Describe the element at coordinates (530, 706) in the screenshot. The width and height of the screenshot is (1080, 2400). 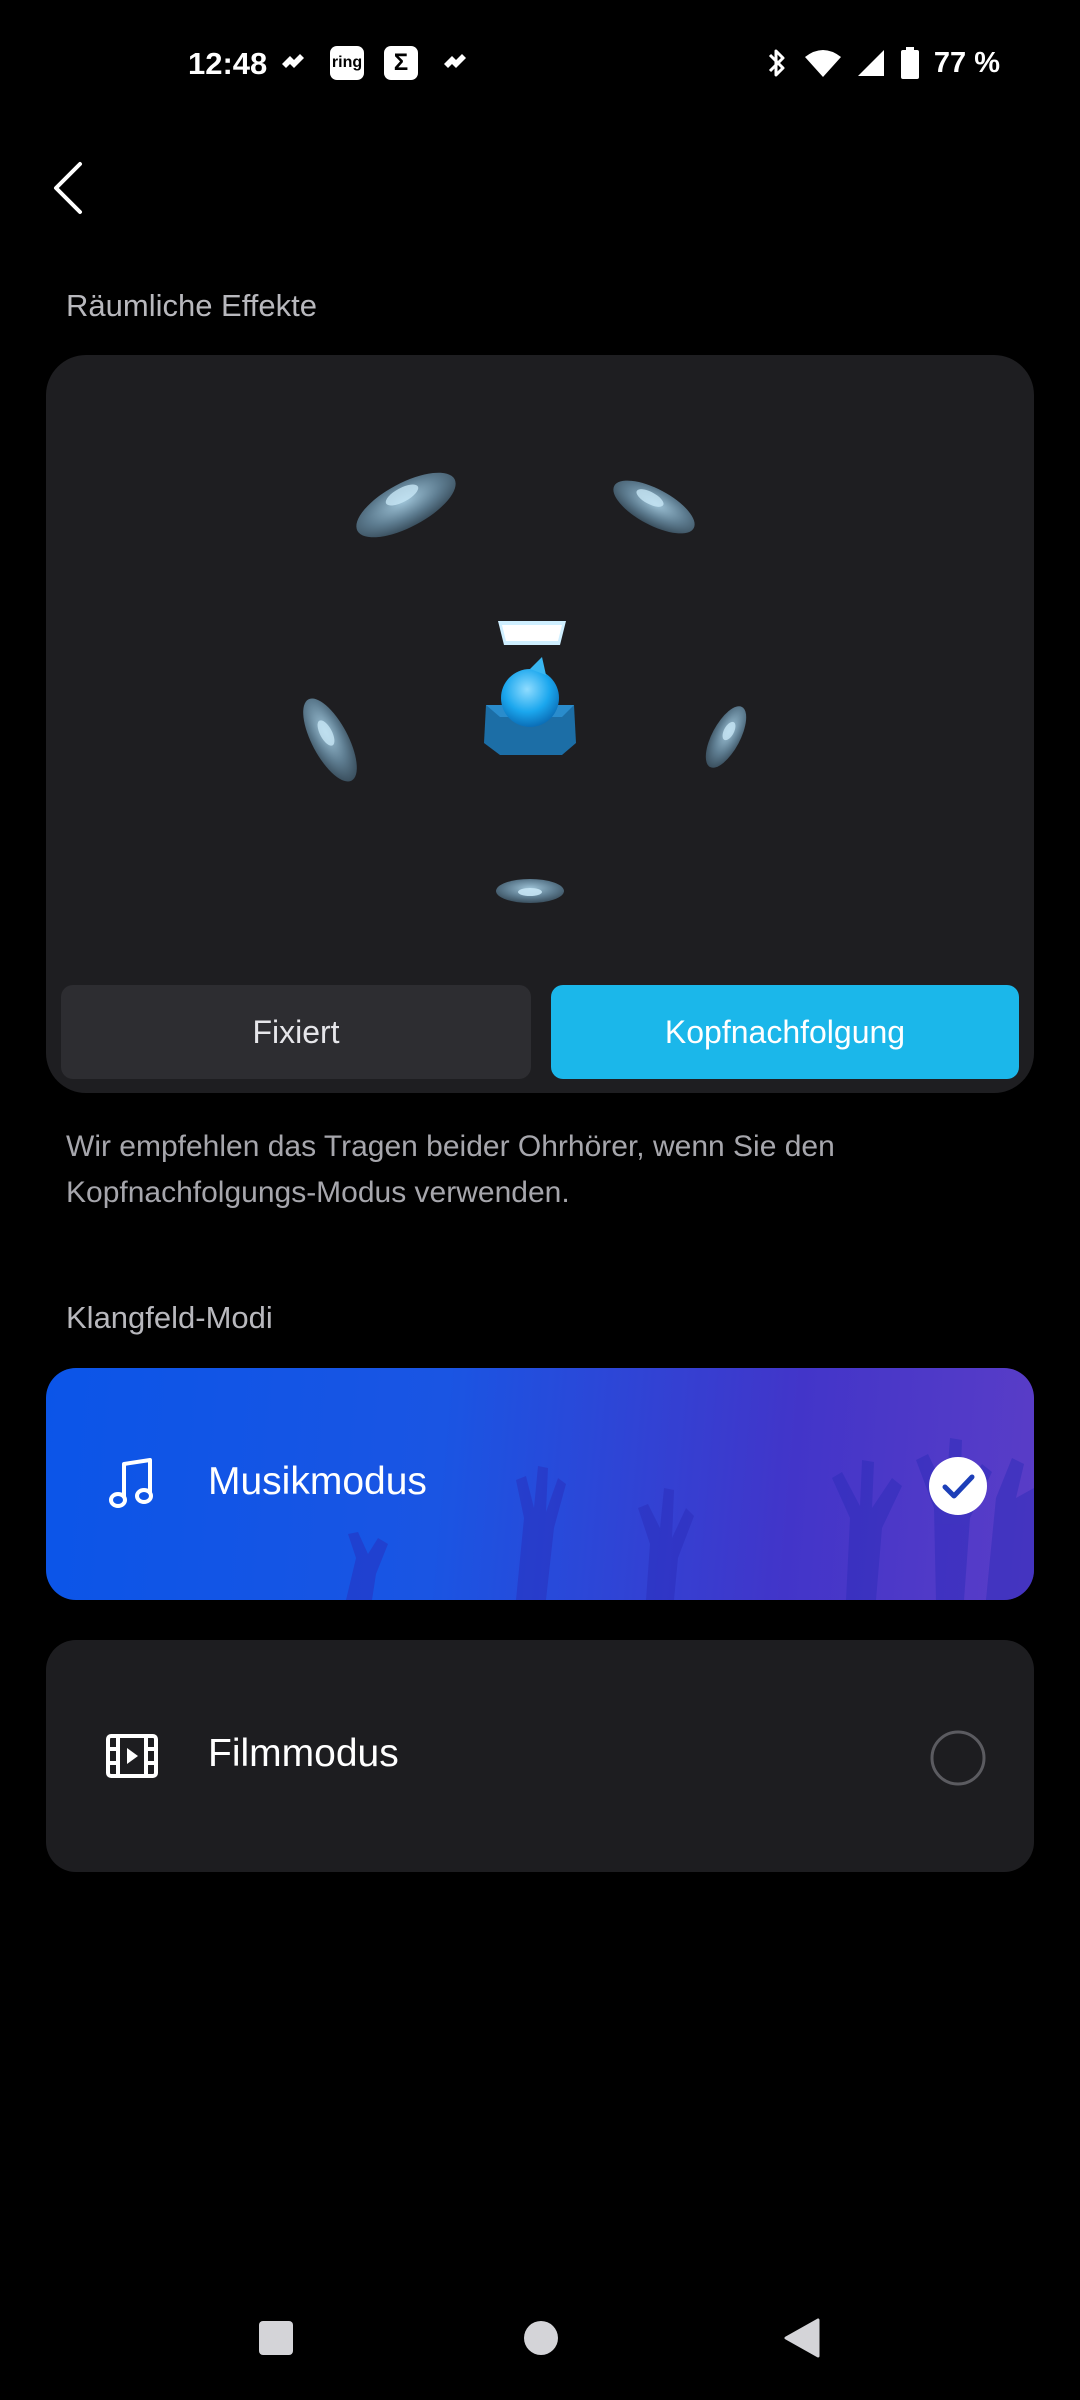
I see `listener-figure` at that location.